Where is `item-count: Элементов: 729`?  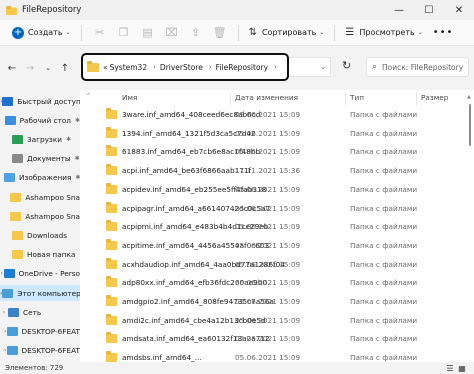
item-count: Элементов: 729 is located at coordinates (34, 368).